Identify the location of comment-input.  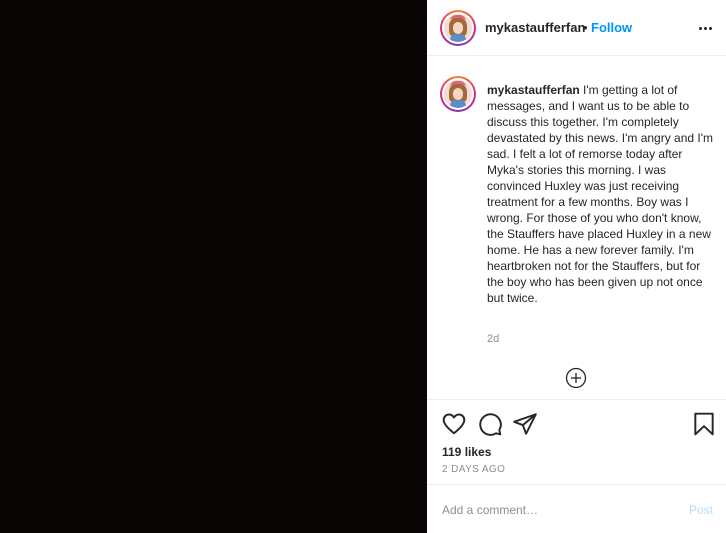
(557, 510).